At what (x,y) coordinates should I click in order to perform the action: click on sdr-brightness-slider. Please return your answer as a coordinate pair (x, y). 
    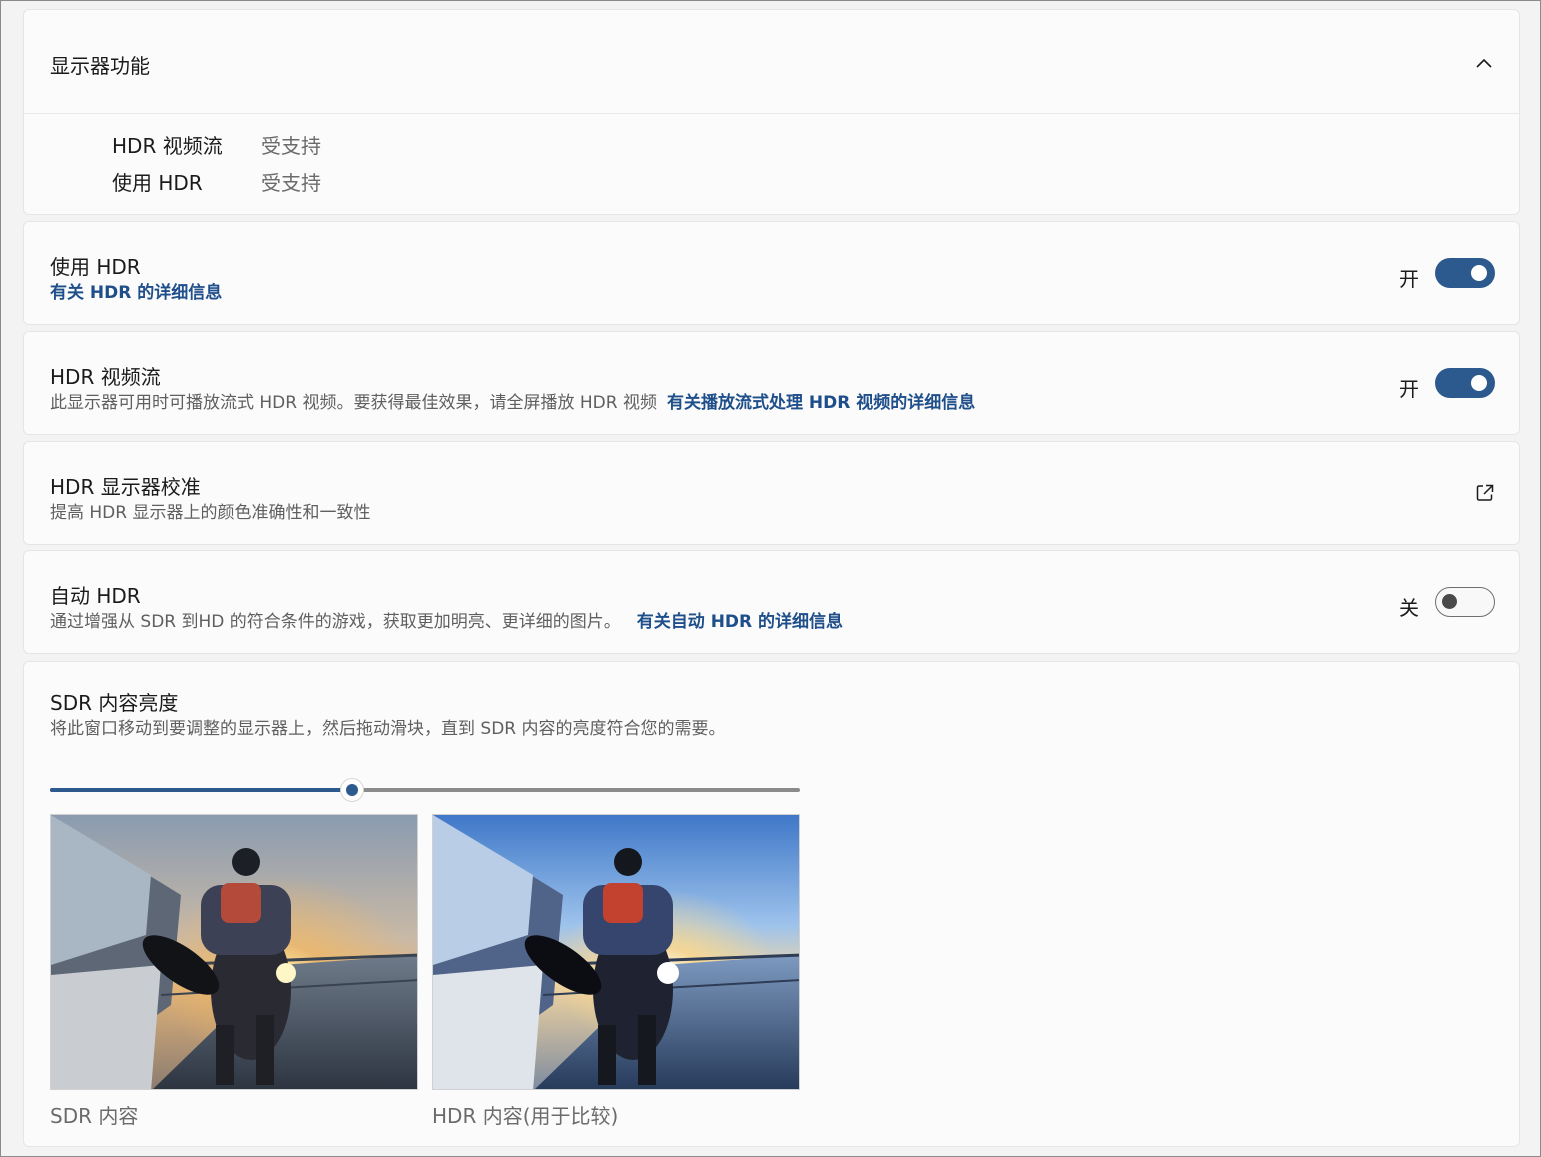
    Looking at the image, I should click on (425, 790).